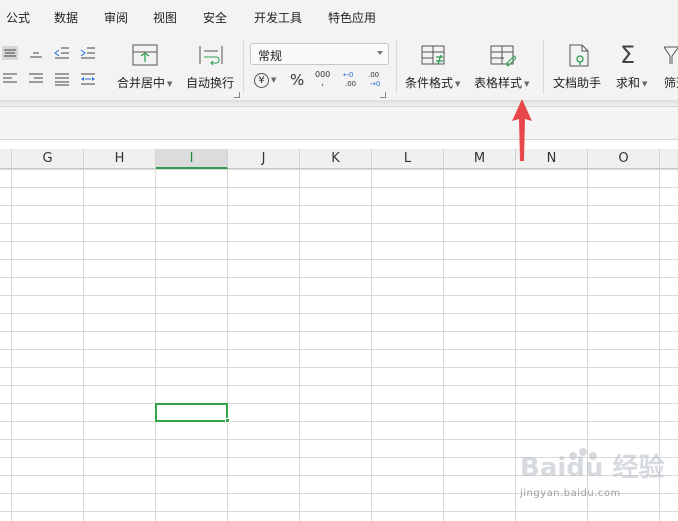 This screenshot has height=521, width=678. What do you see at coordinates (62, 79) in the screenshot?
I see `justify-icon` at bounding box center [62, 79].